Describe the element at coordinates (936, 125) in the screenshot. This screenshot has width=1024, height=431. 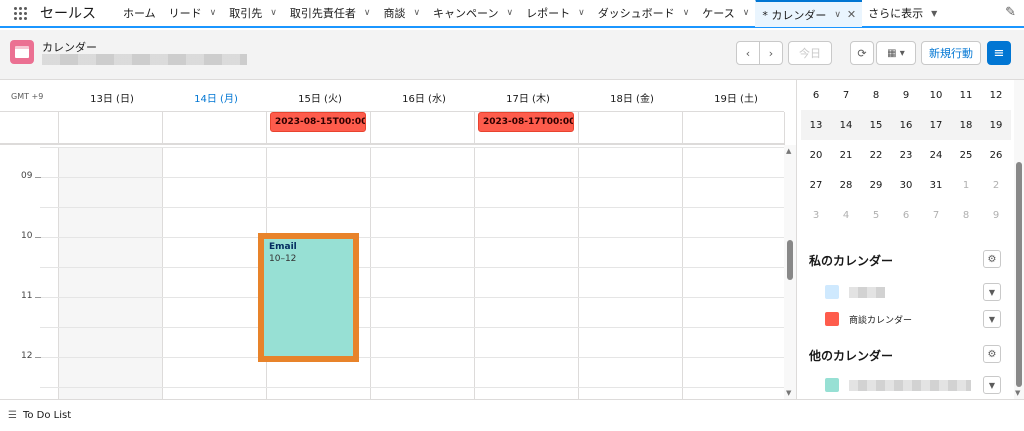
I see `mini-calendar-day: 17` at that location.